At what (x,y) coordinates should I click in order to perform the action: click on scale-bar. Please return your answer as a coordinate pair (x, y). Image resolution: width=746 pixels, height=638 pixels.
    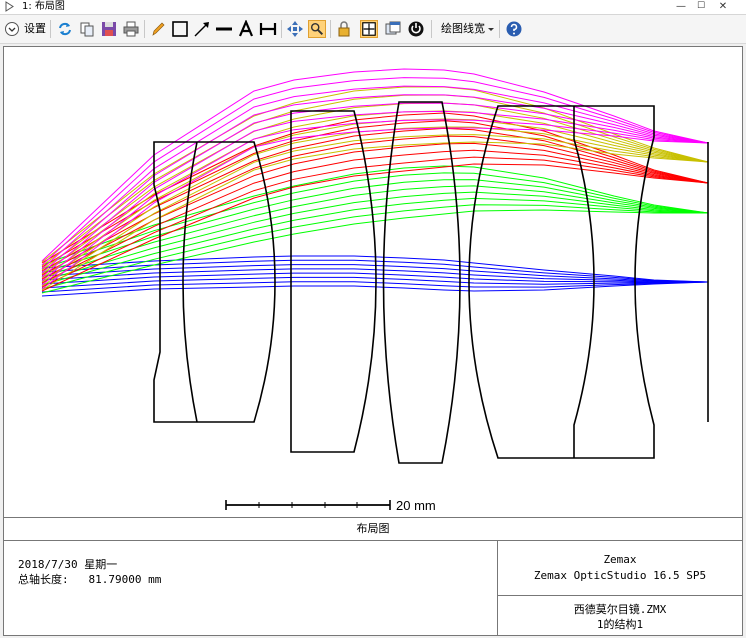
    Looking at the image, I should click on (308, 505).